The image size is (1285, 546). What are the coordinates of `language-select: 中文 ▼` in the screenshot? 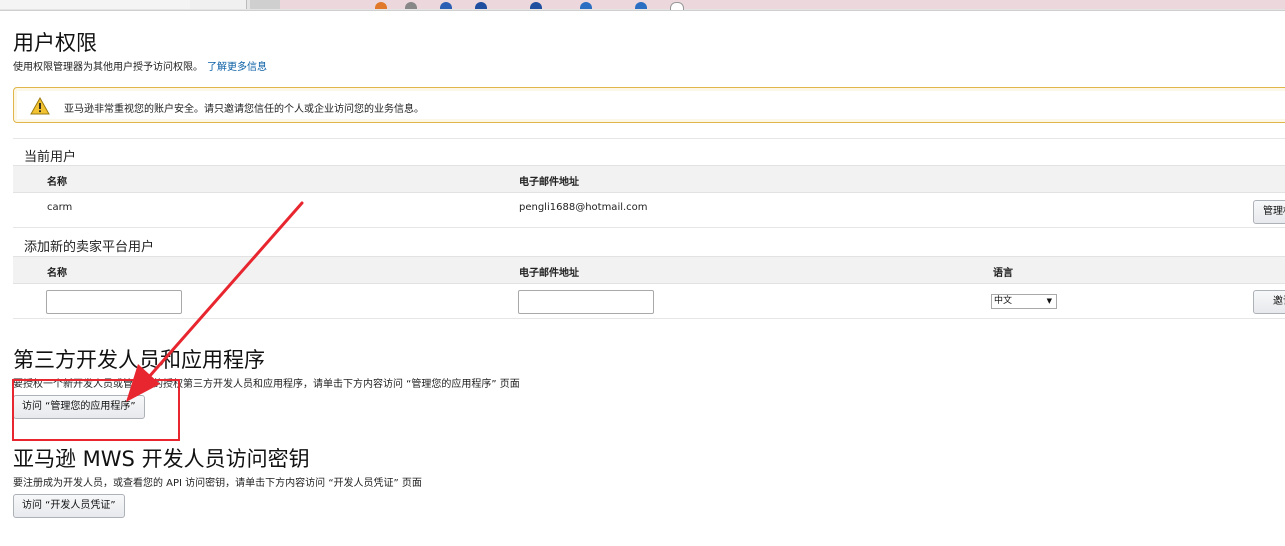 It's located at (1024, 301).